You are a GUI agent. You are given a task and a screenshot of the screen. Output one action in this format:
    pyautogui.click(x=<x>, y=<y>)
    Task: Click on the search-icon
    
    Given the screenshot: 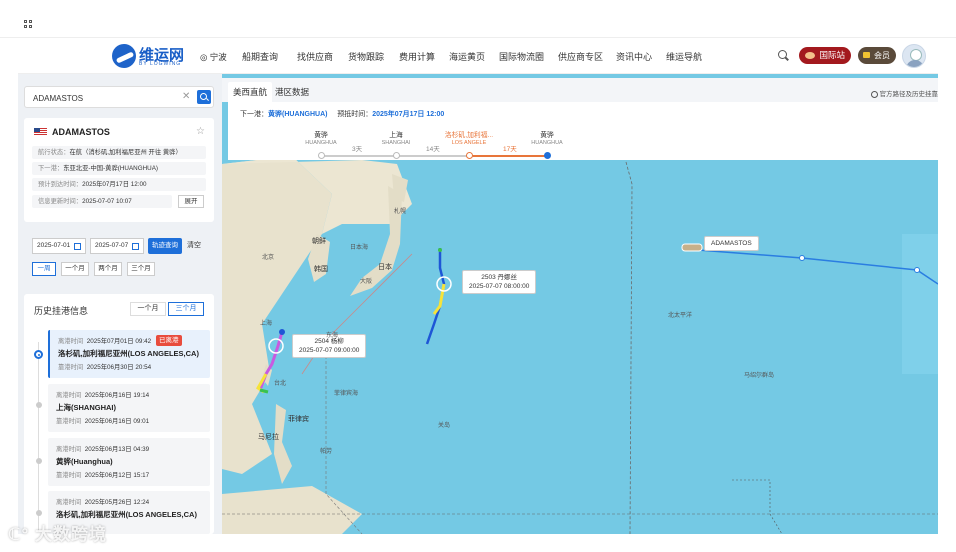 What is the action you would take?
    pyautogui.click(x=782, y=54)
    